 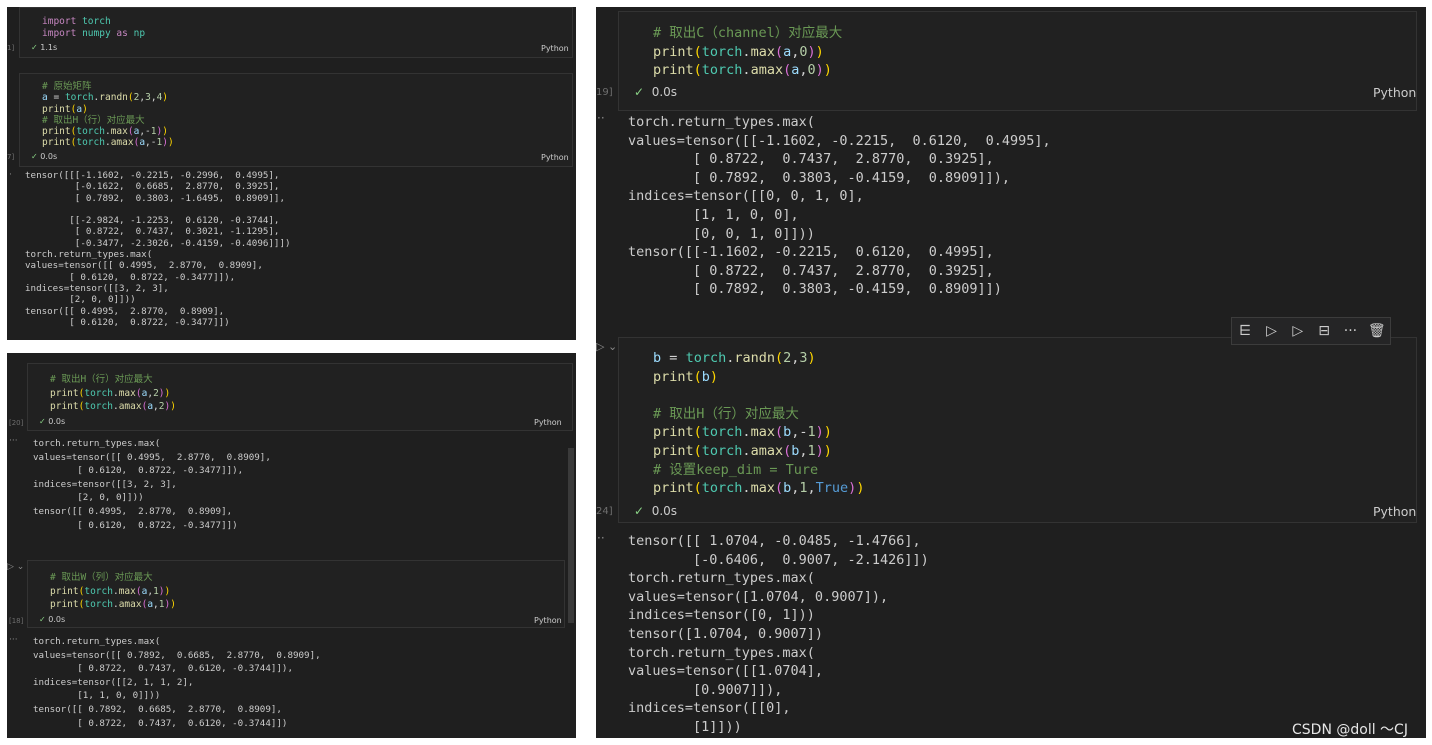 What do you see at coordinates (604, 511) in the screenshot?
I see `execution-count: 24]` at bounding box center [604, 511].